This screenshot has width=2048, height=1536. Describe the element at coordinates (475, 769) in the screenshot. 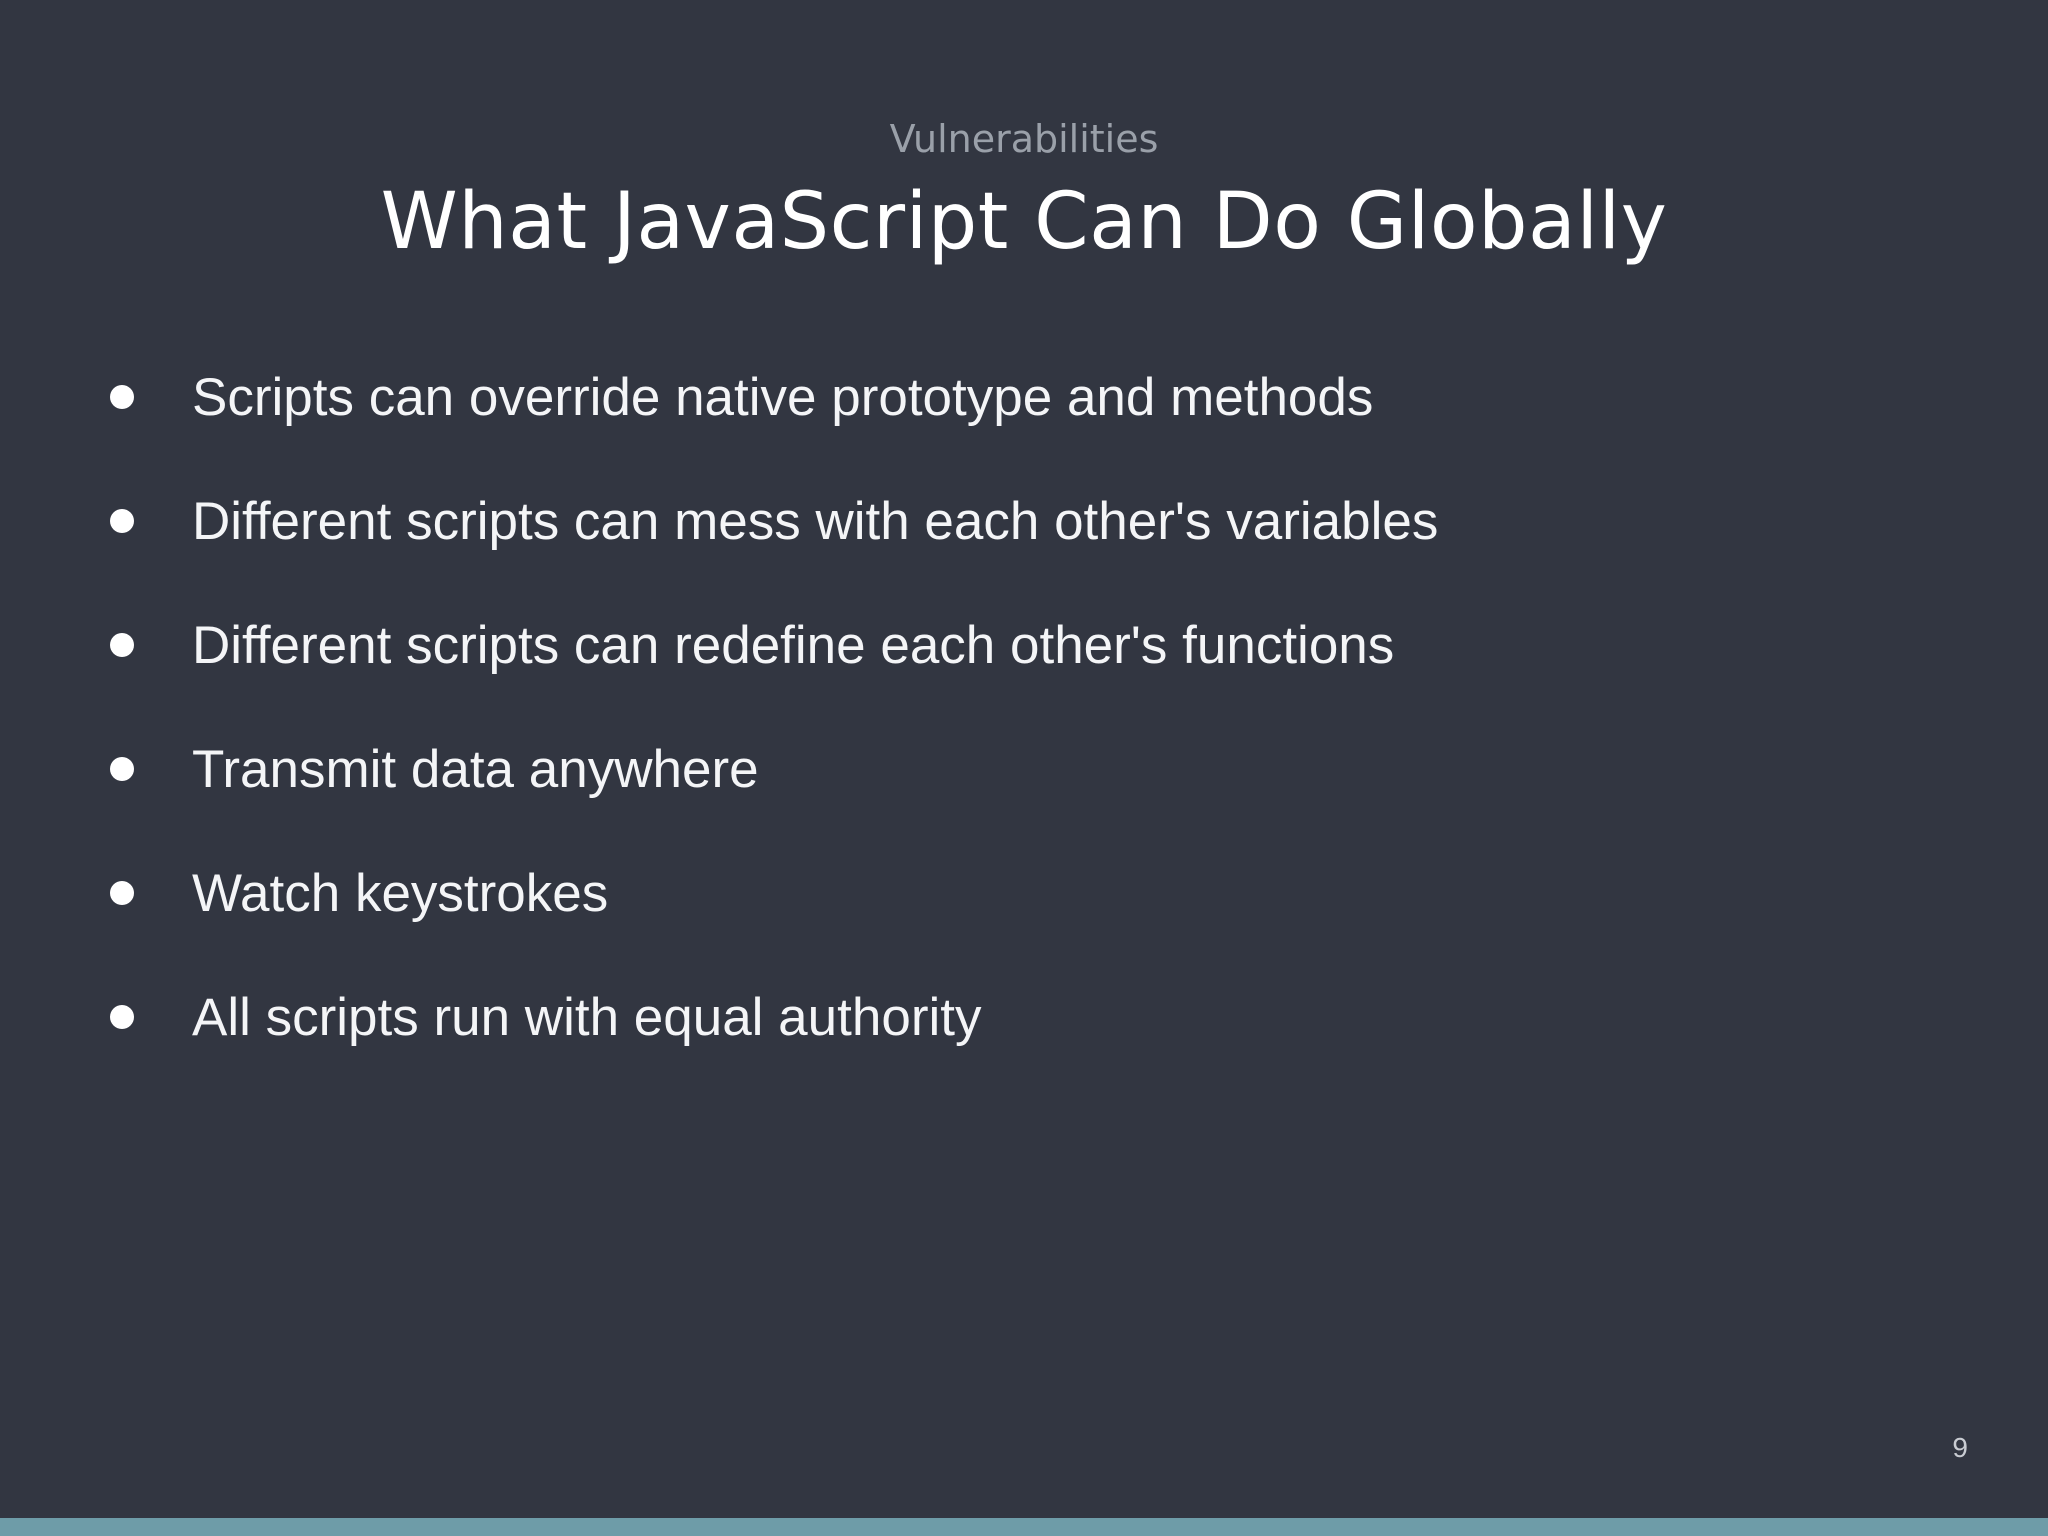

I see `bullet-text: Transmit data anywhere` at that location.